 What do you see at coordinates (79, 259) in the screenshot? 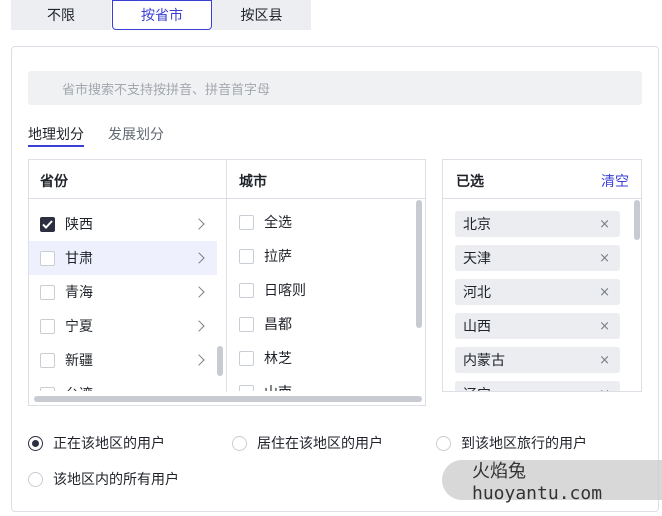
I see `province-label: 甘肃` at bounding box center [79, 259].